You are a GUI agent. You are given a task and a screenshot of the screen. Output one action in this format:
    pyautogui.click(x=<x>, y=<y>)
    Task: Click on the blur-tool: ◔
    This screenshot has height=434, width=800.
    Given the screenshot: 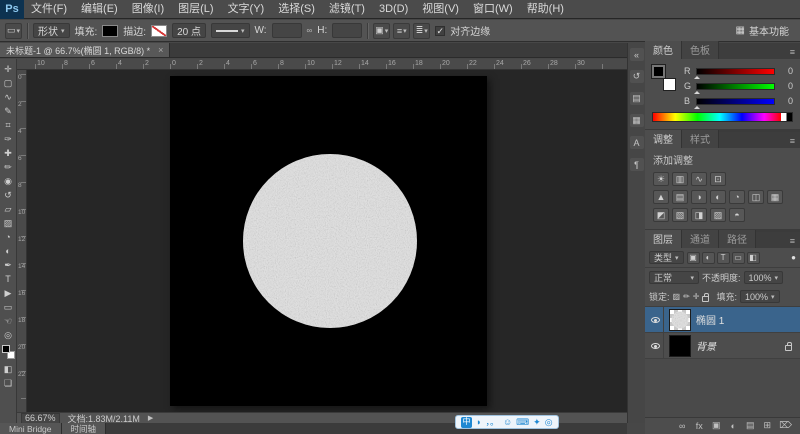 What is the action you would take?
    pyautogui.click(x=8, y=237)
    